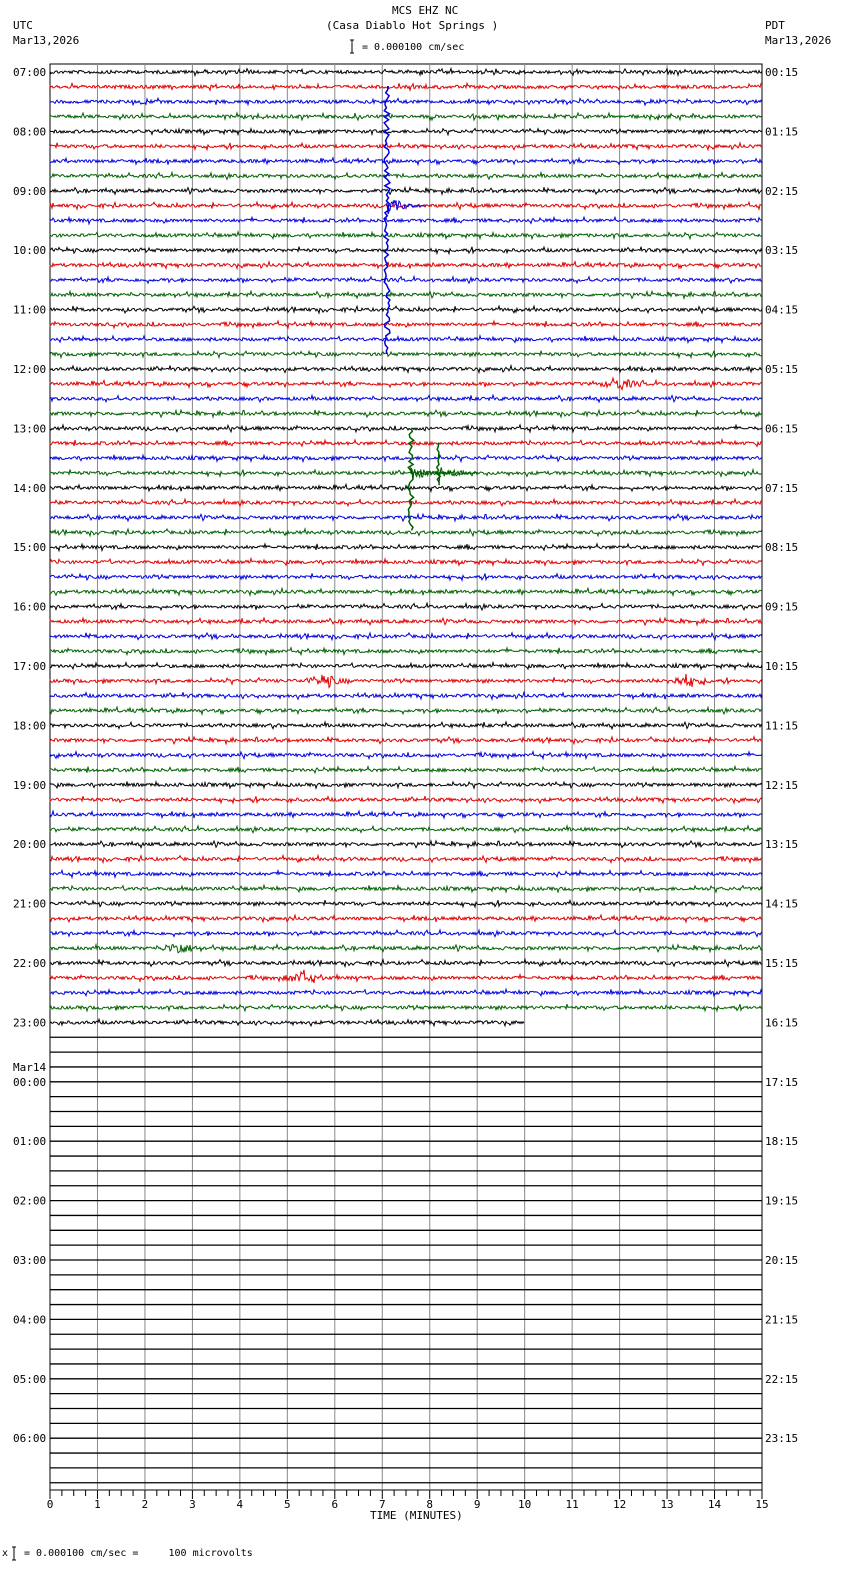 This screenshot has width=850, height=1584. Describe the element at coordinates (666, 1504) in the screenshot. I see `x-tick-label: 13` at that location.